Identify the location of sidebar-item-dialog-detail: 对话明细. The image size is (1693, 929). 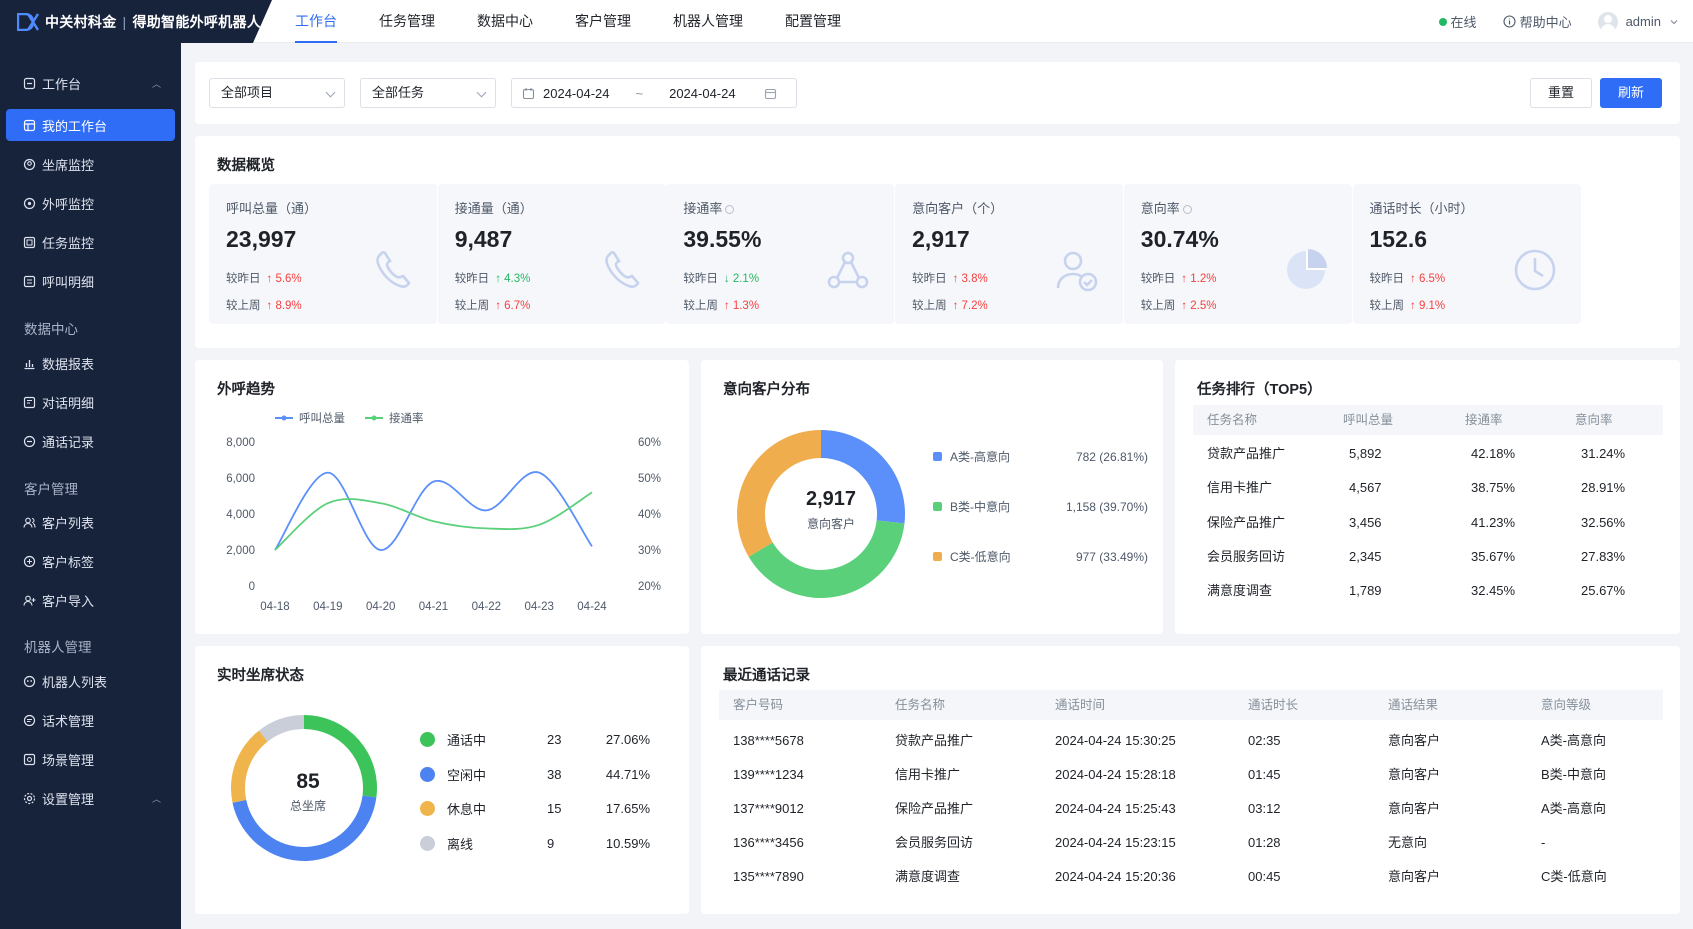
(90, 402).